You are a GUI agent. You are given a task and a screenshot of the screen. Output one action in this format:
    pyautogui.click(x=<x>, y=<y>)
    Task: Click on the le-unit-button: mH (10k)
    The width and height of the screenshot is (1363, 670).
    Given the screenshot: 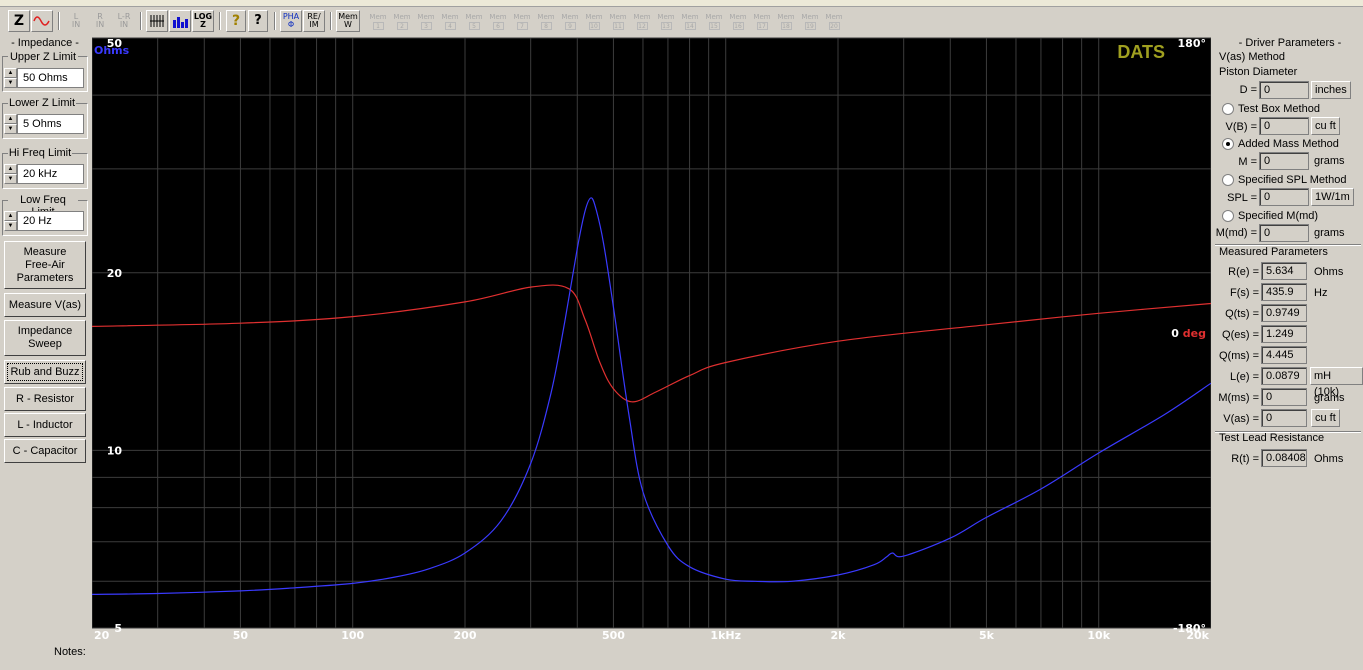 What is the action you would take?
    pyautogui.click(x=1336, y=382)
    